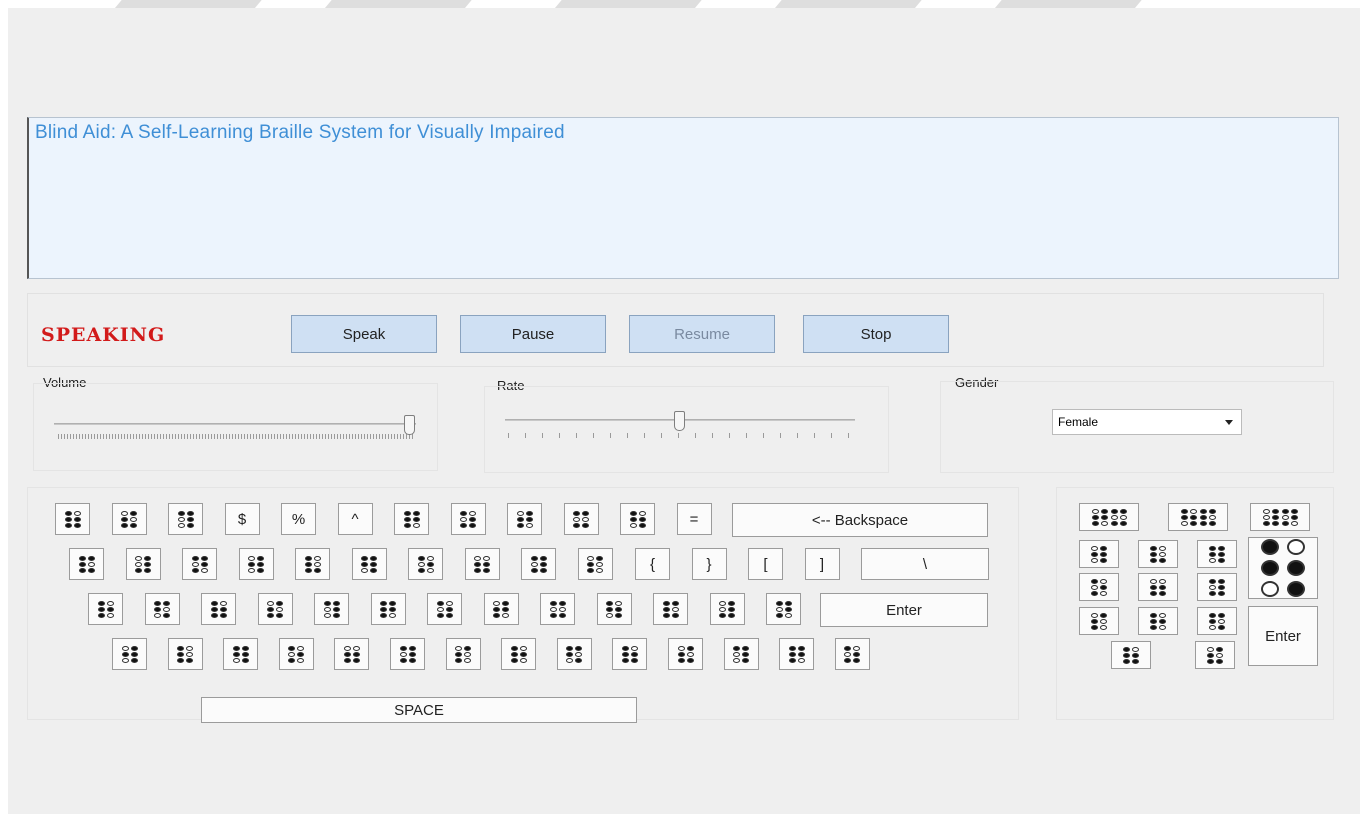 The image size is (1360, 814). Describe the element at coordinates (709, 564) in the screenshot. I see `symbol-key: }` at that location.